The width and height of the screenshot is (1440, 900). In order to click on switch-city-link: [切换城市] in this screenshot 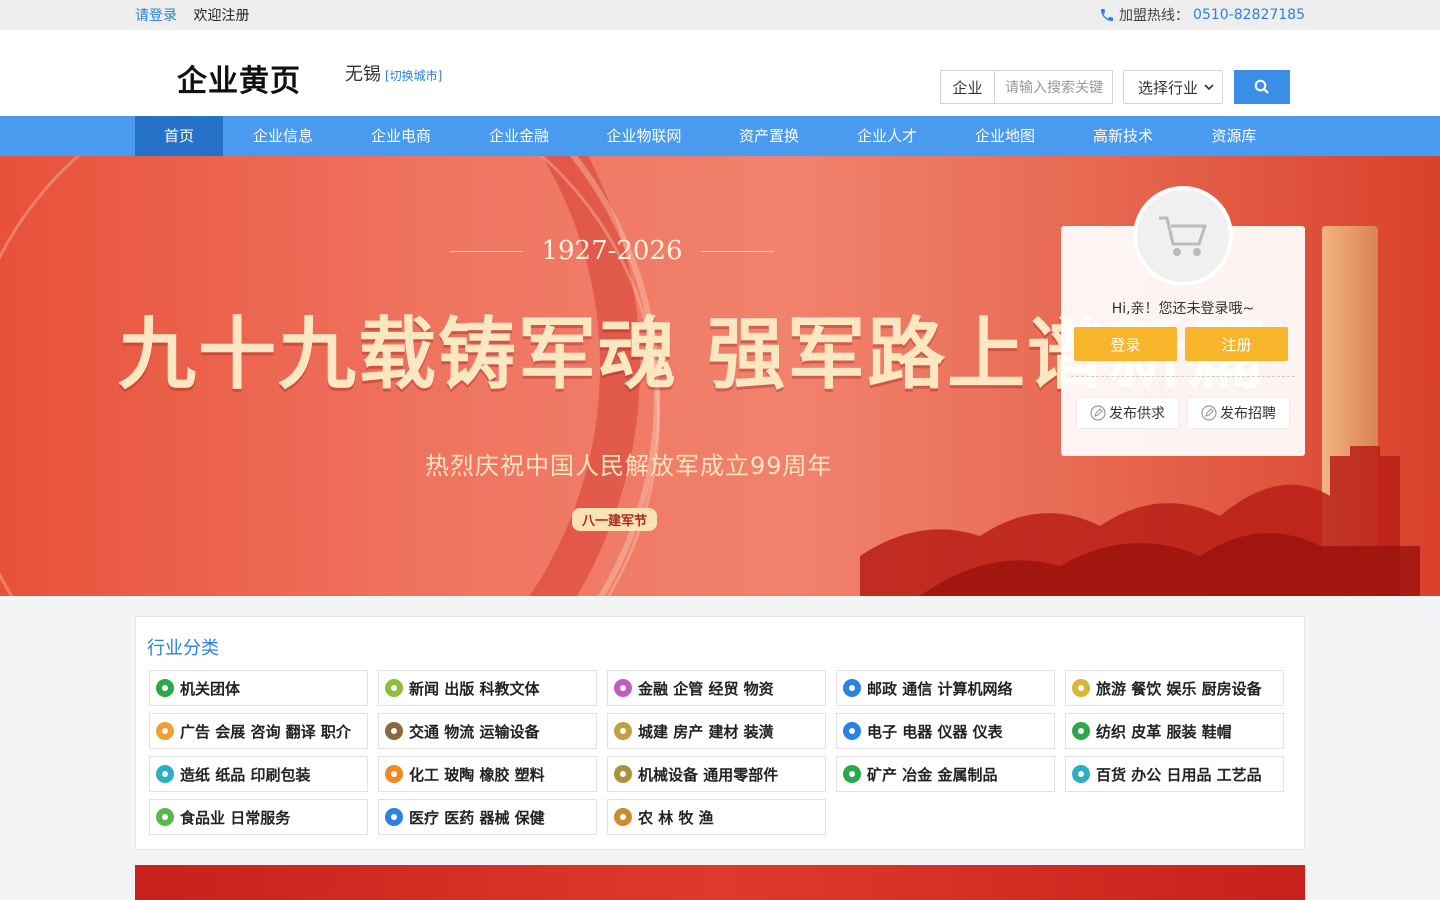, I will do `click(413, 76)`.